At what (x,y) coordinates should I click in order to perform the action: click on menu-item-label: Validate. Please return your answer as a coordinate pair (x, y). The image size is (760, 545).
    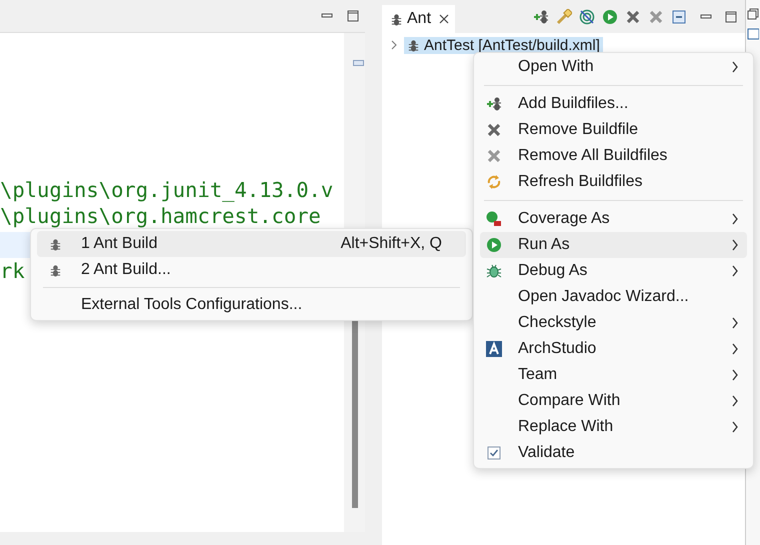
    Looking at the image, I should click on (547, 453).